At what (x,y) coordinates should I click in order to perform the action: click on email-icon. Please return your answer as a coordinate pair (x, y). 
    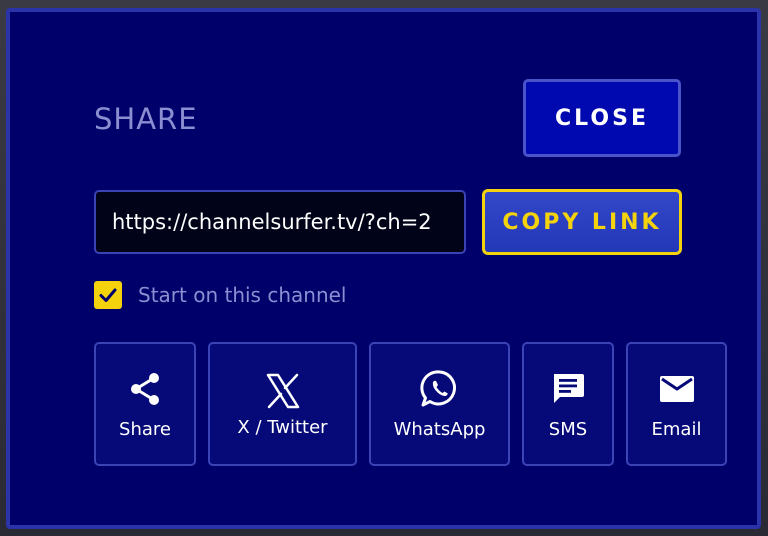
    Looking at the image, I should click on (677, 389).